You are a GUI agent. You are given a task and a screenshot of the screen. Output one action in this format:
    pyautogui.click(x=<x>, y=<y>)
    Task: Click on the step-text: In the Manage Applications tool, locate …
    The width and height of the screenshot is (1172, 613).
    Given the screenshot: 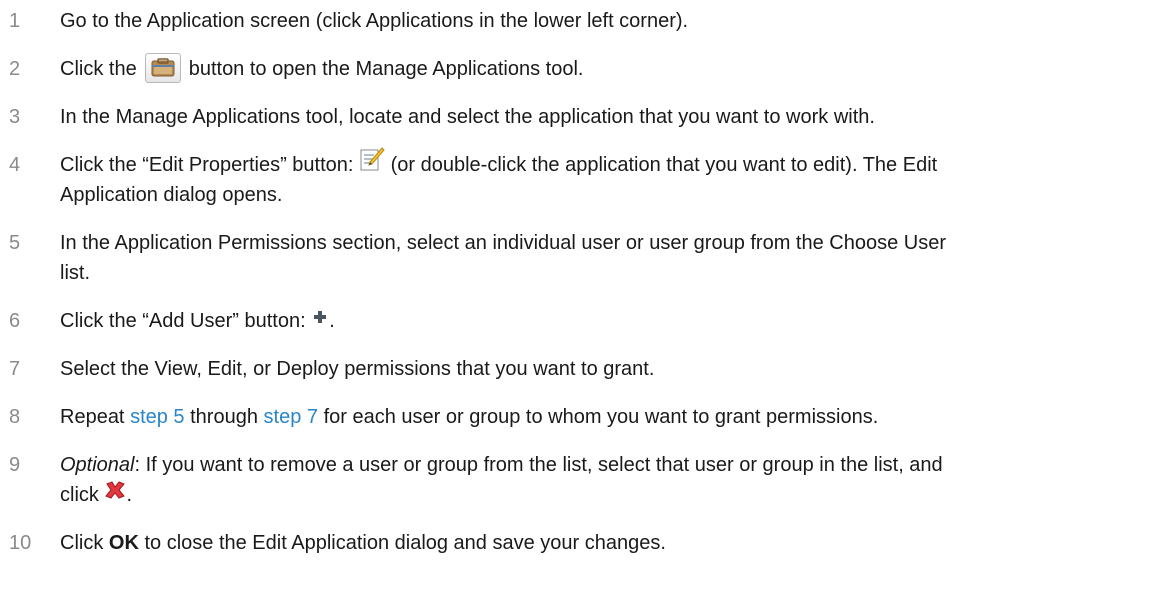 What is the action you would take?
    pyautogui.click(x=467, y=117)
    